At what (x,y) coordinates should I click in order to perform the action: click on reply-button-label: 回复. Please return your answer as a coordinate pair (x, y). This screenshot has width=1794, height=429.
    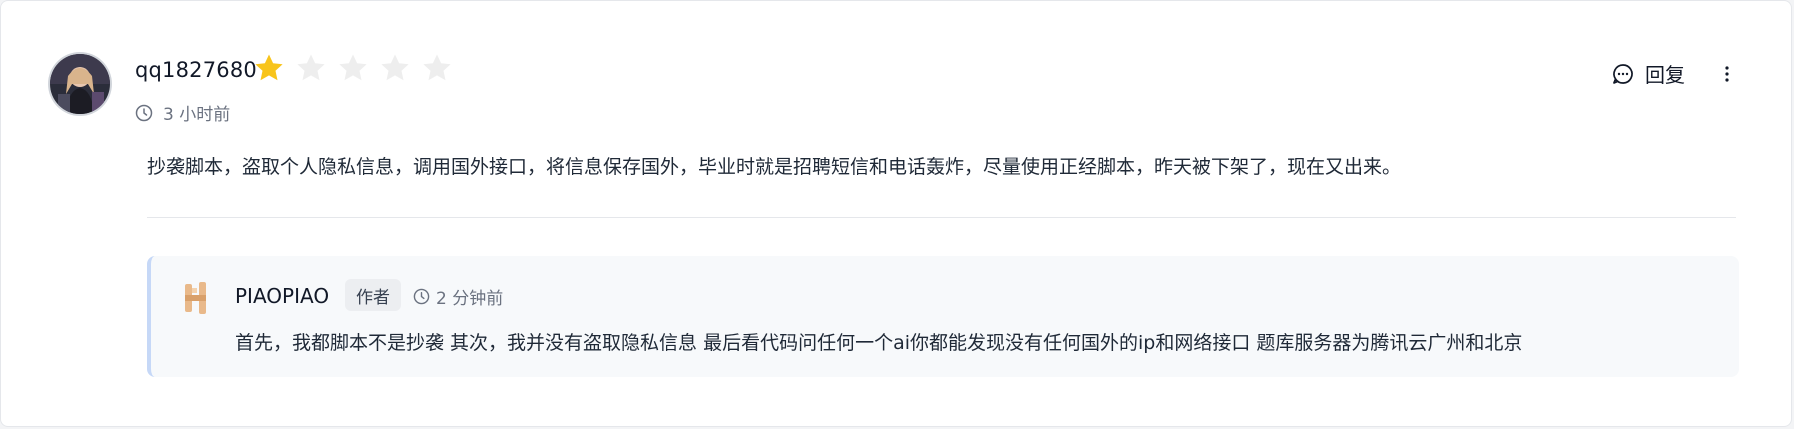
    Looking at the image, I should click on (1665, 75).